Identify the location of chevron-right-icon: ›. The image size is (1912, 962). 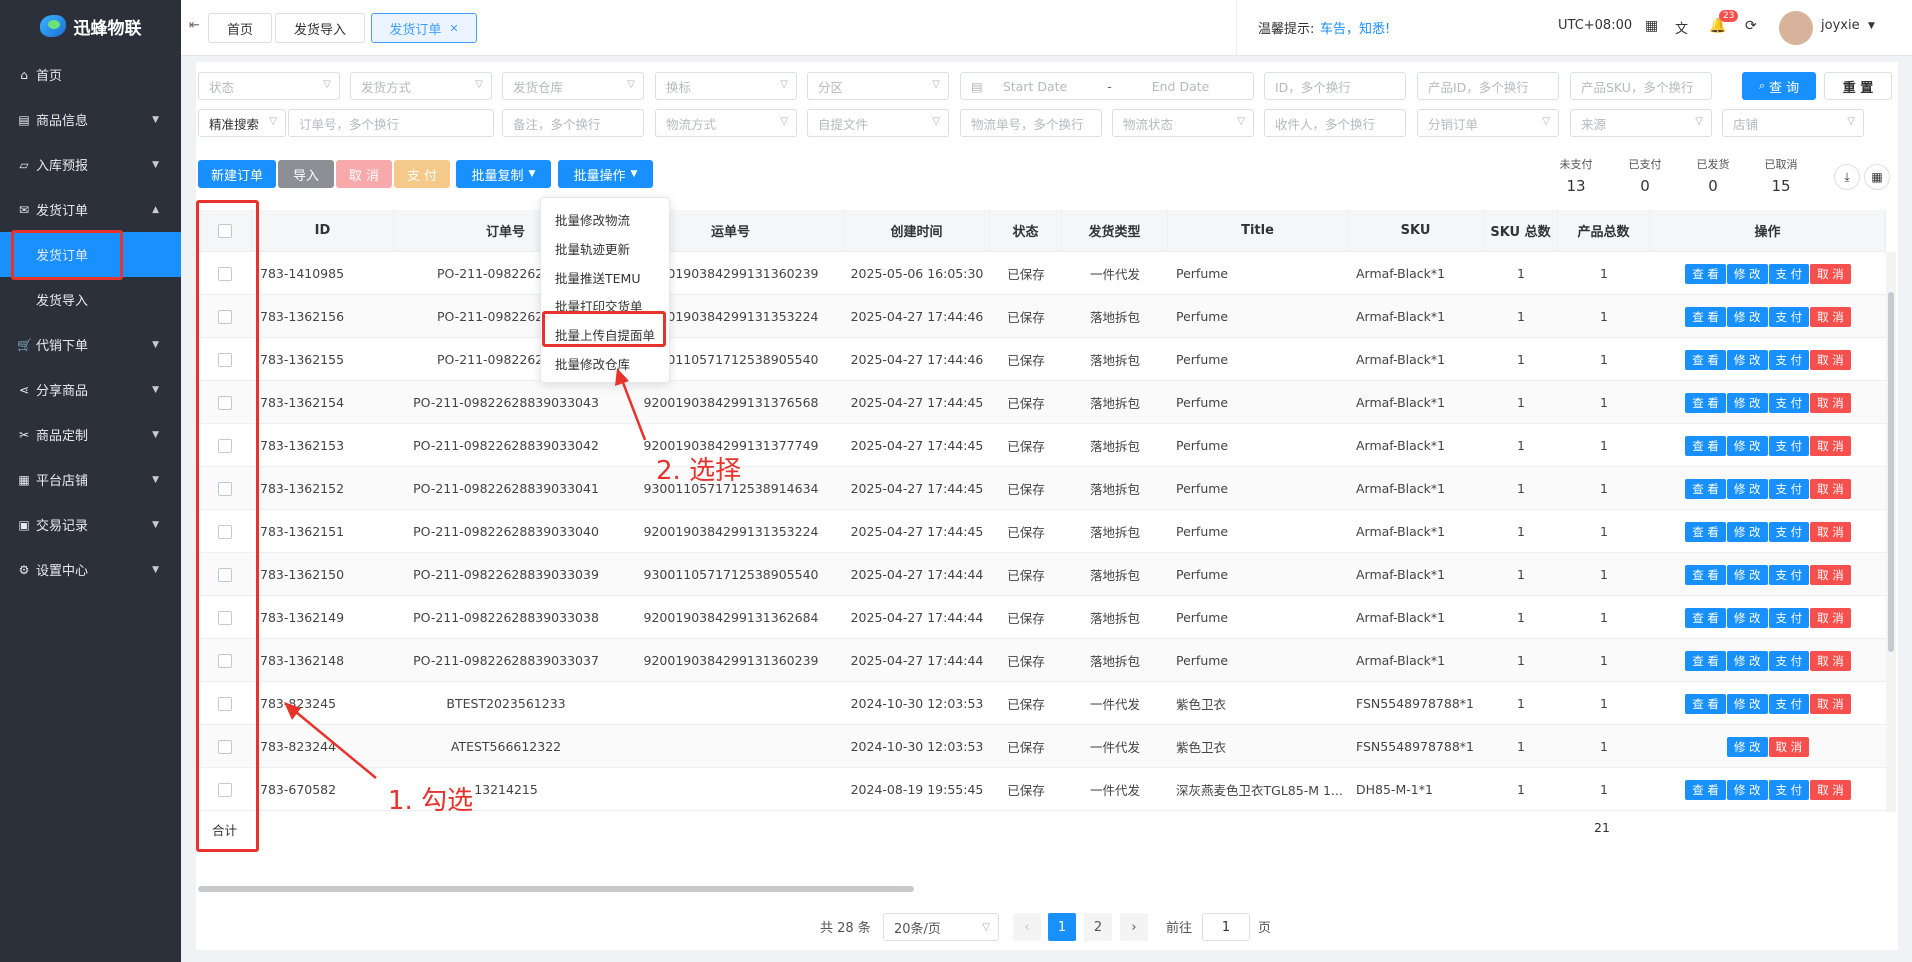
(1134, 927).